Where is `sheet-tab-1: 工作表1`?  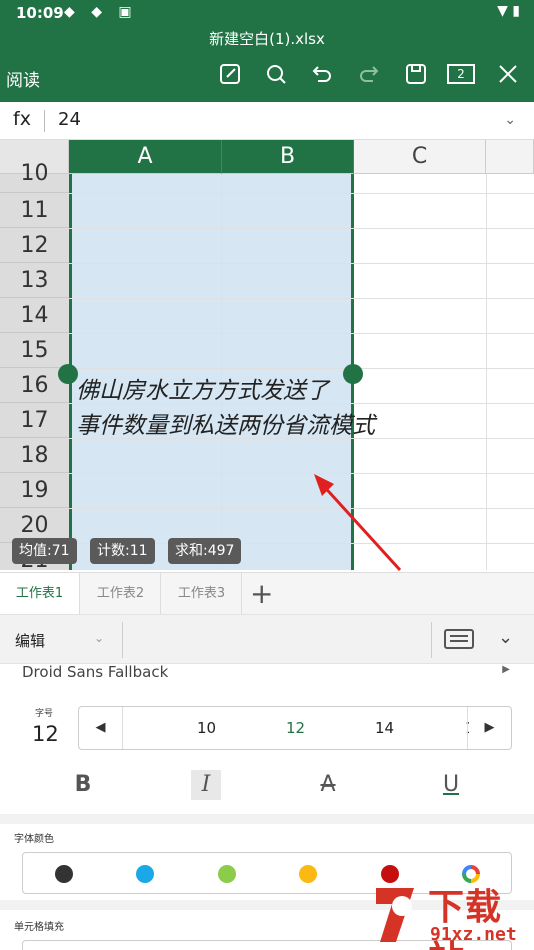
sheet-tab-1: 工作表1 is located at coordinates (40, 594).